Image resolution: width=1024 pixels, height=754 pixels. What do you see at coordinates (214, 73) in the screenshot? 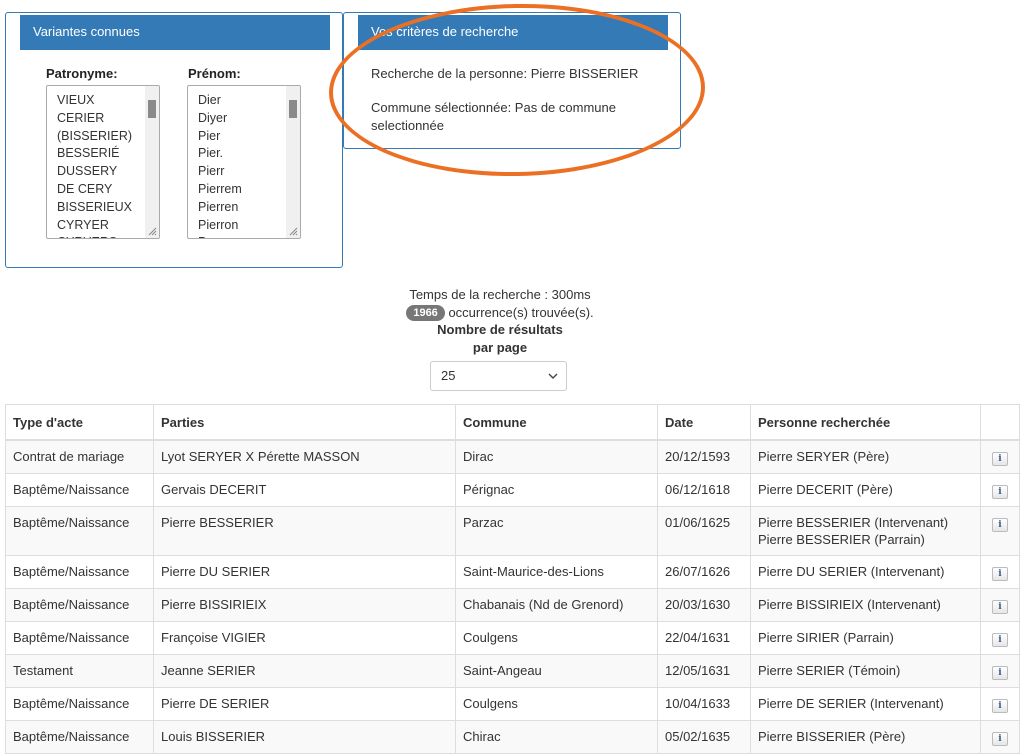
I see `firstname-label: Prénom:` at bounding box center [214, 73].